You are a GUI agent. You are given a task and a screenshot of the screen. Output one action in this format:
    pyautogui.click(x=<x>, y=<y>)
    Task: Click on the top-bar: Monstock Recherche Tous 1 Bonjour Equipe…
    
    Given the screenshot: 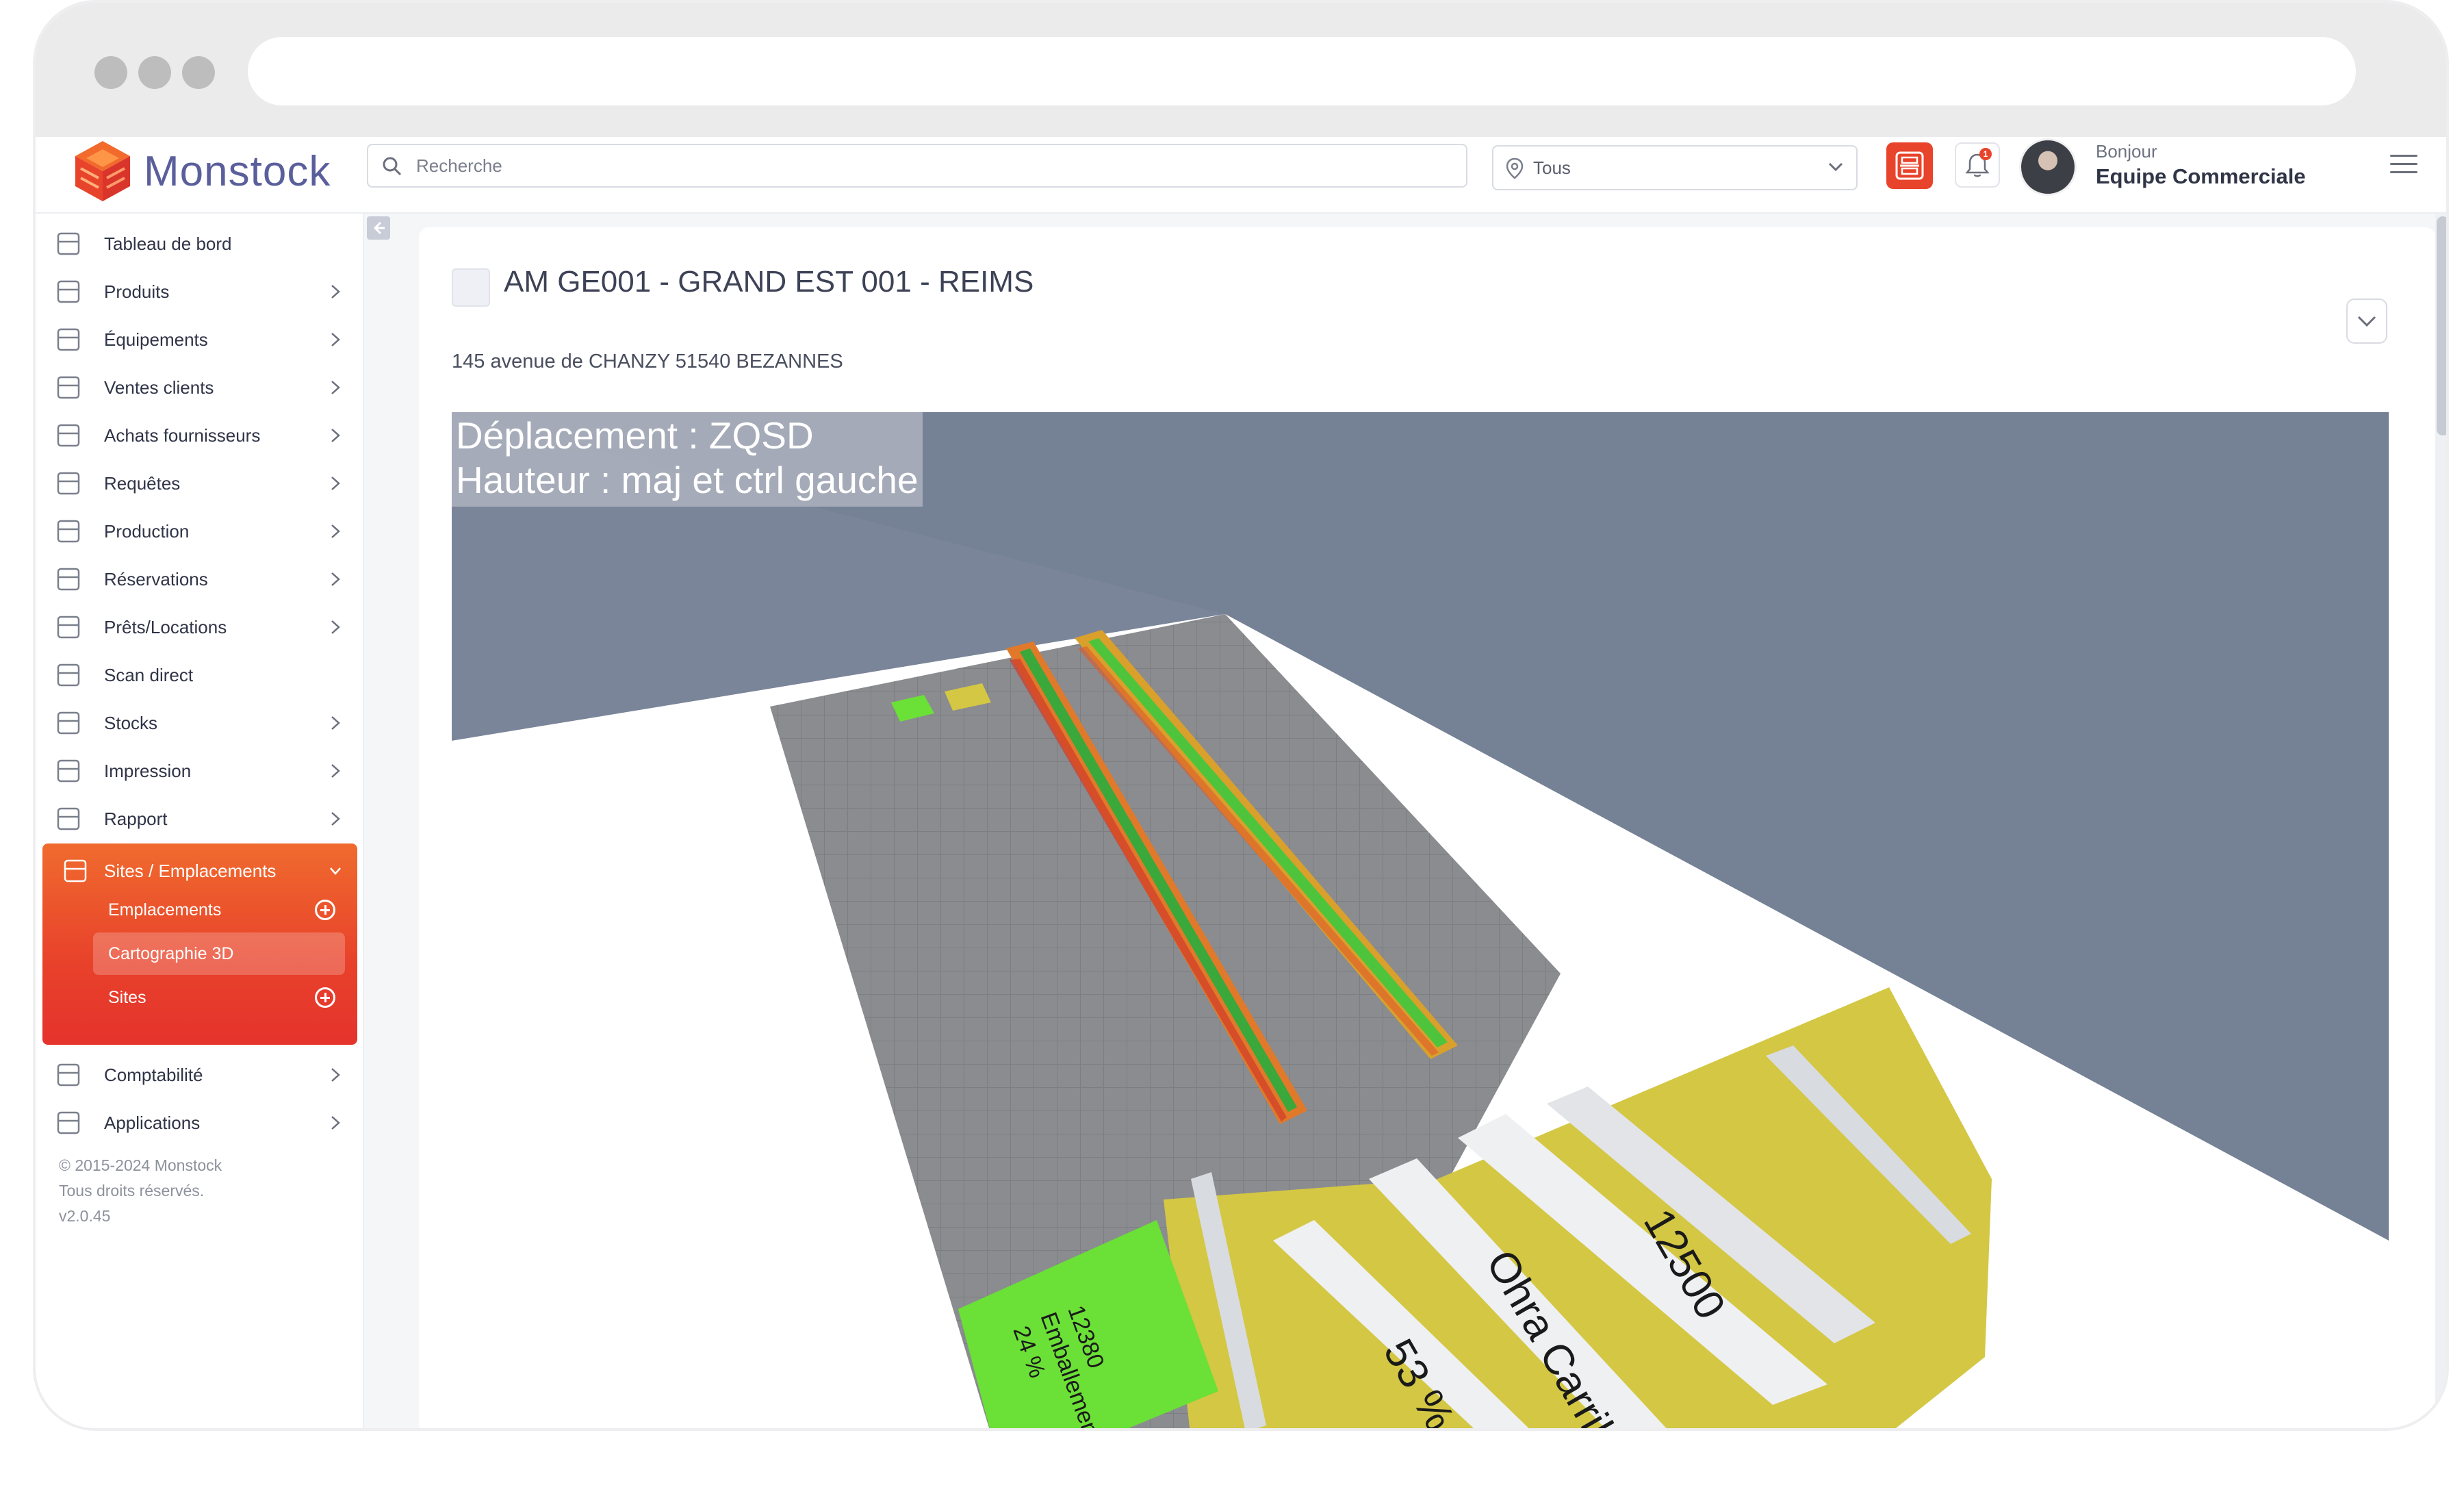 What is the action you would take?
    pyautogui.click(x=1241, y=176)
    